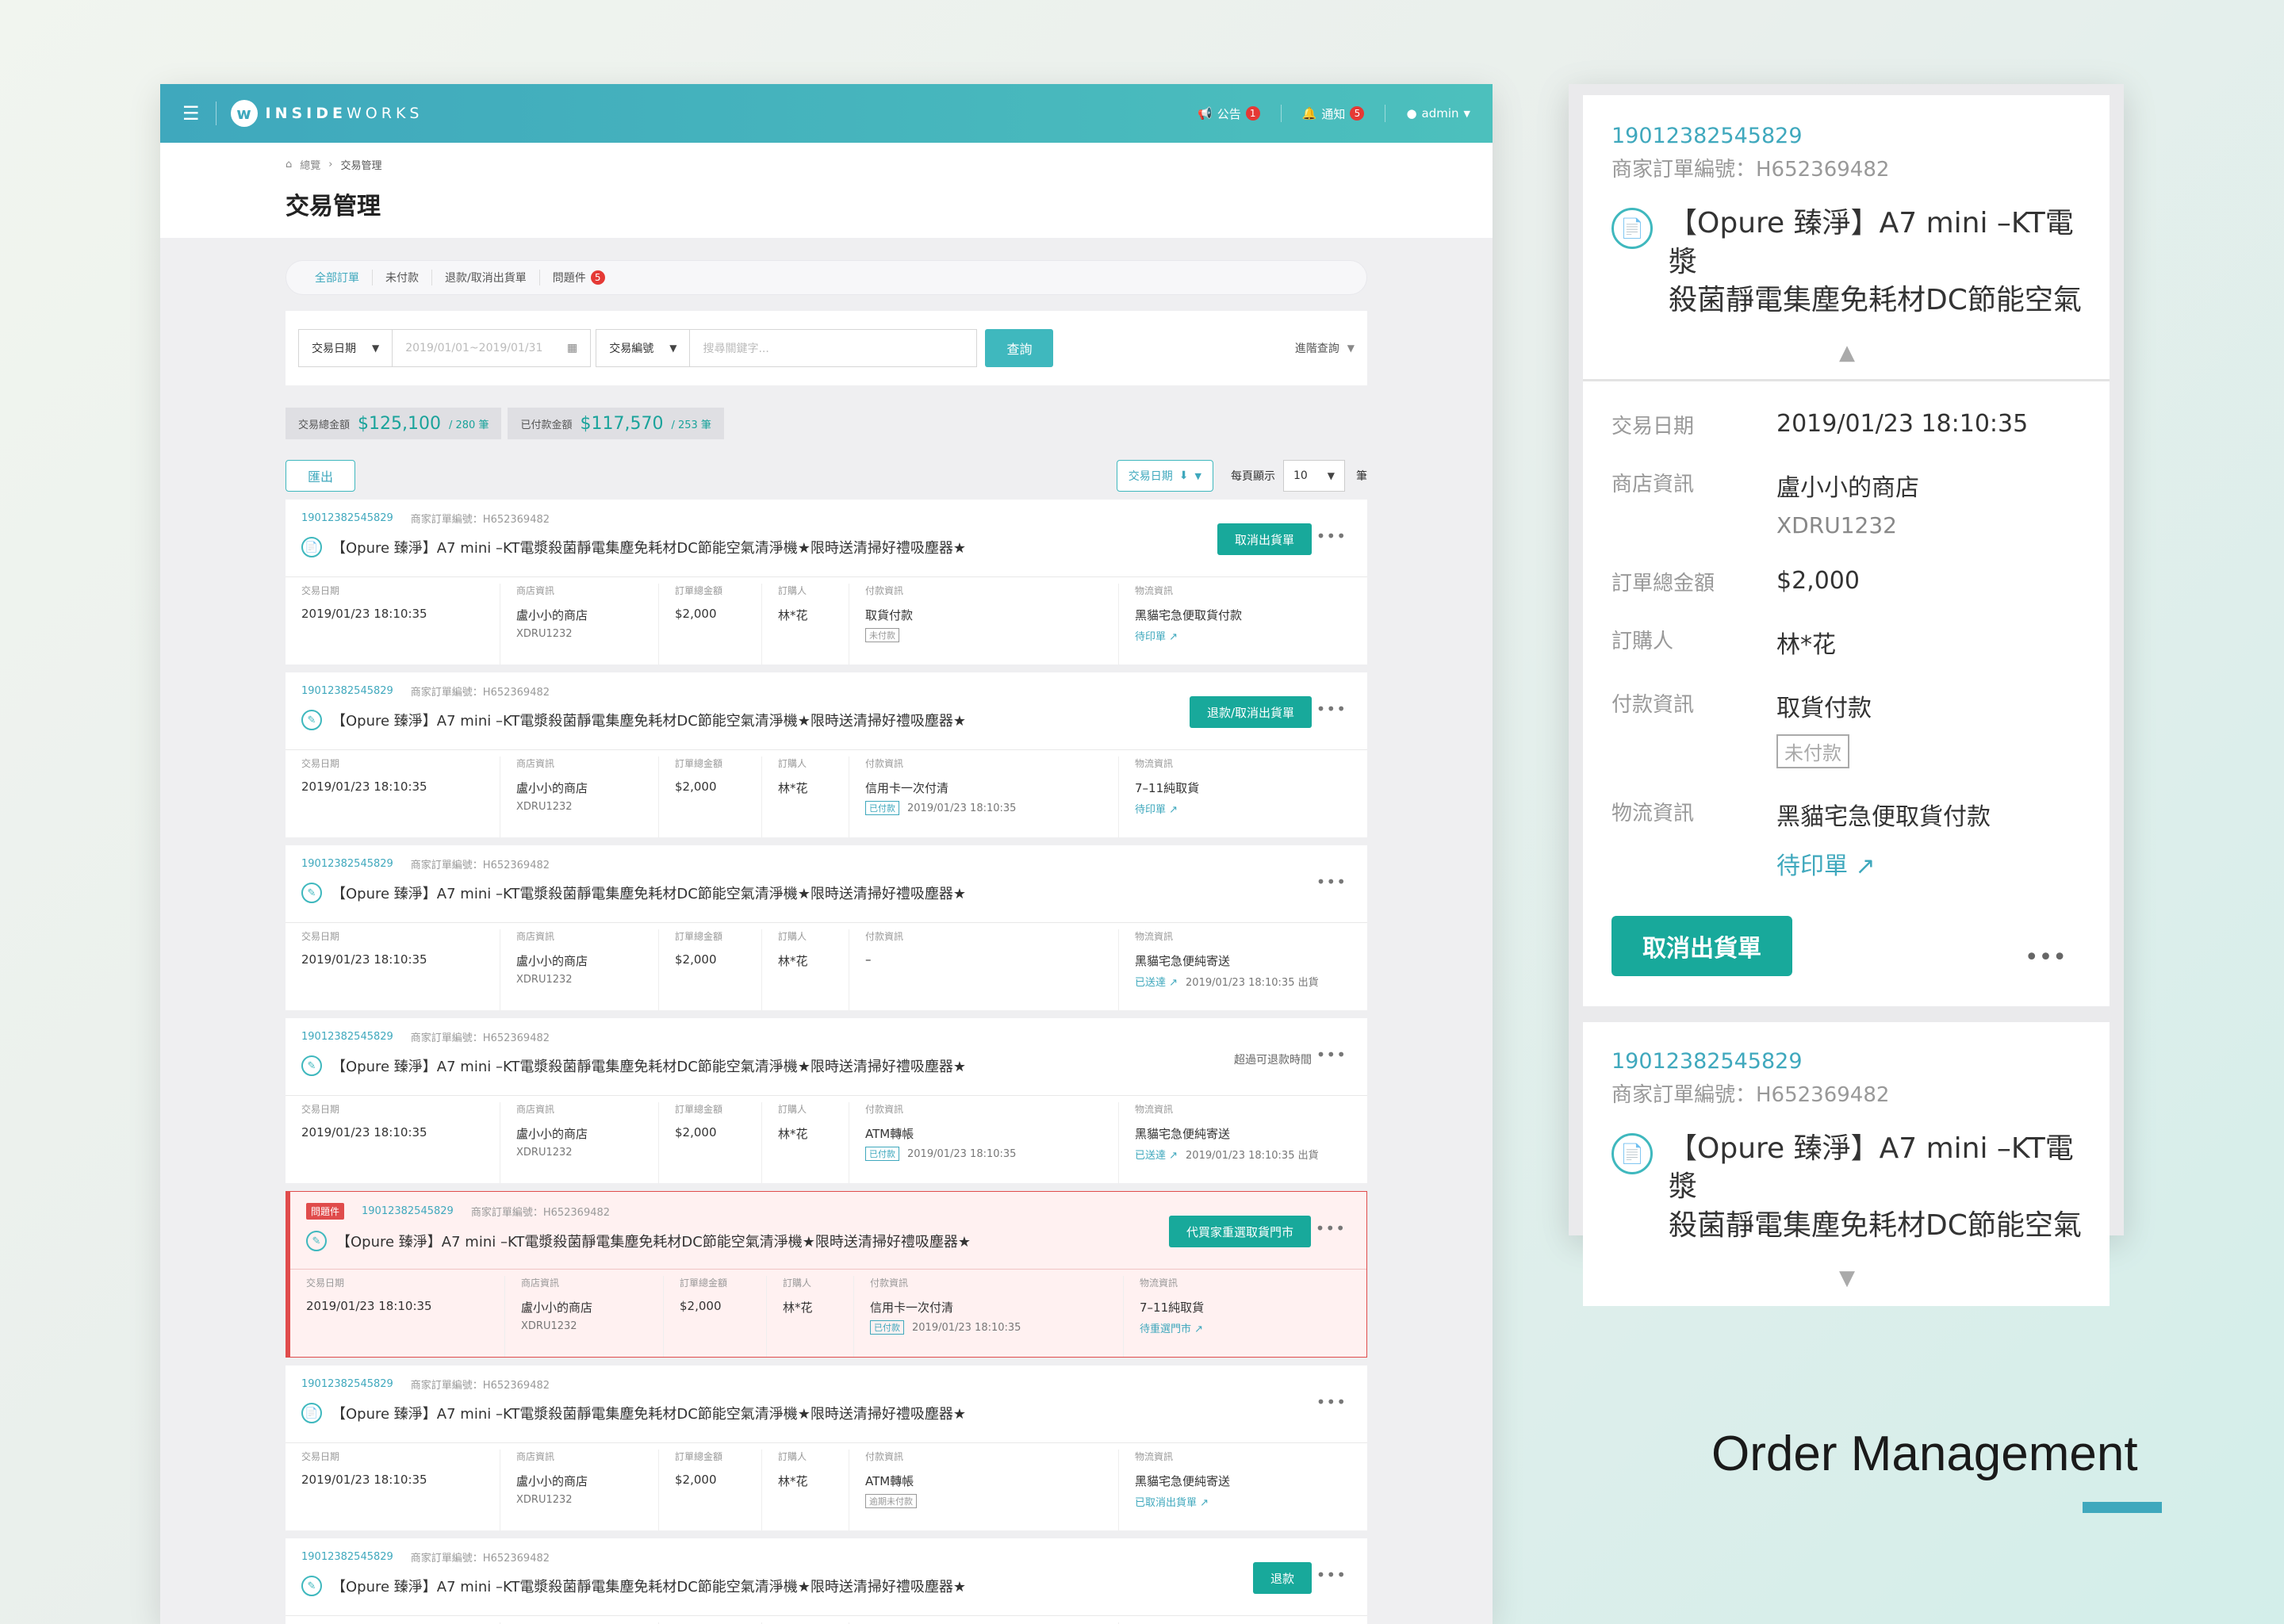 The height and width of the screenshot is (1624, 2284). Describe the element at coordinates (1205, 114) in the screenshot. I see `megaphone-icon: 📢` at that location.